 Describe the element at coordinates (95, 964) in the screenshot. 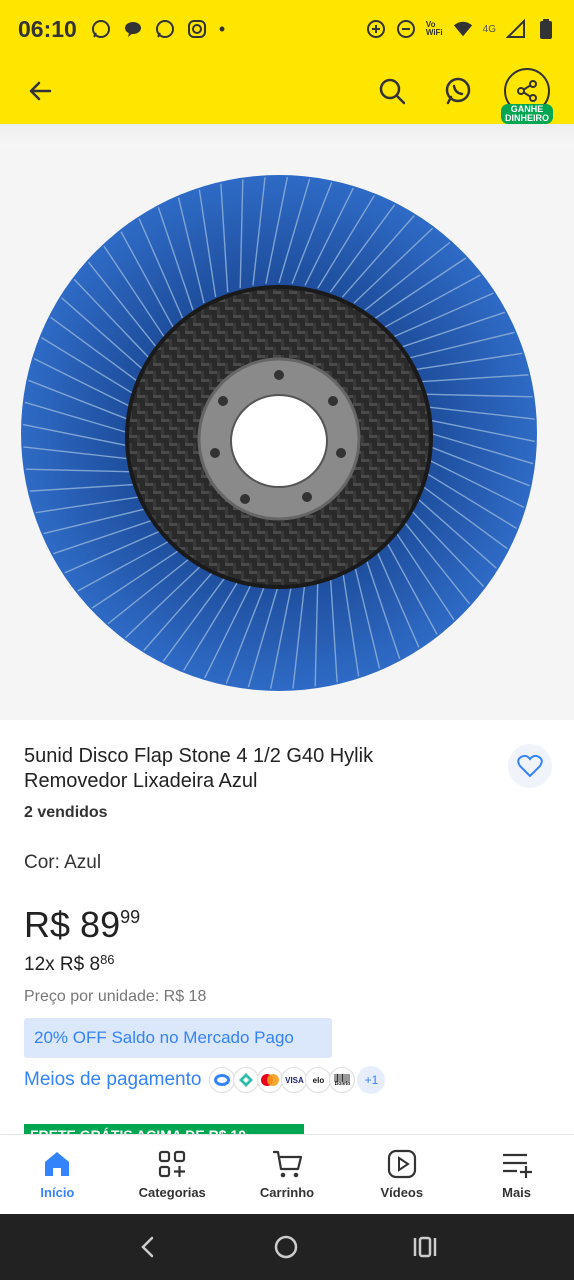

I see `installments-integer: 8` at that location.